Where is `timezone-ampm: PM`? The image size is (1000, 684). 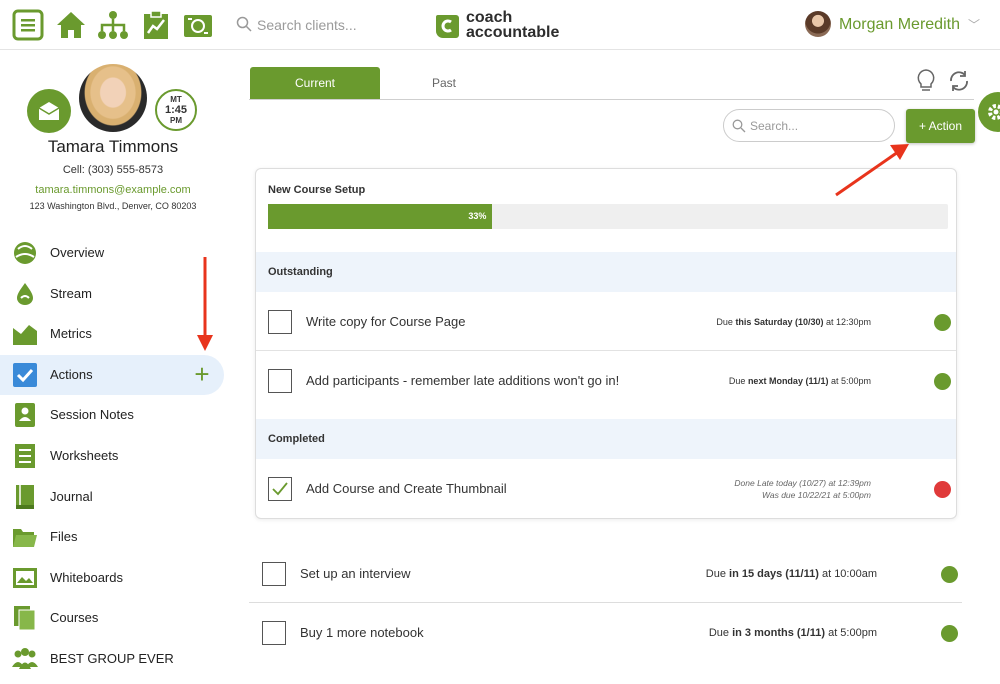 timezone-ampm: PM is located at coordinates (176, 120).